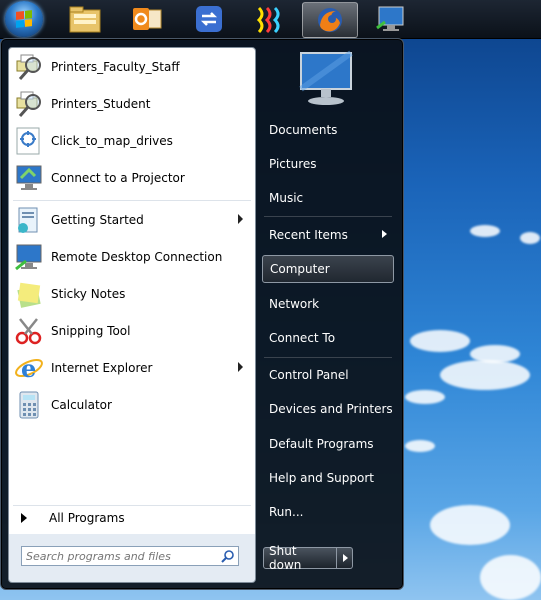  I want to click on scissors-icon, so click(29, 331).